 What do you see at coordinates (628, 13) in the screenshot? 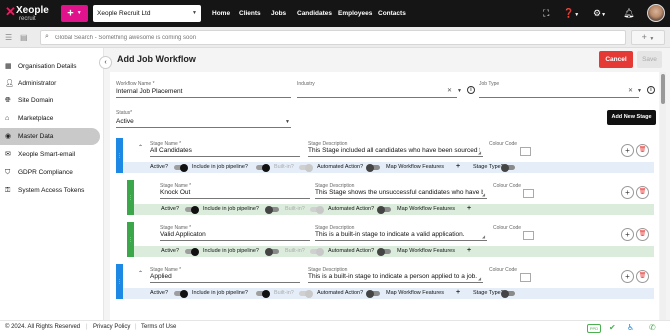
I see `bell-icon: 🔔︎` at bounding box center [628, 13].